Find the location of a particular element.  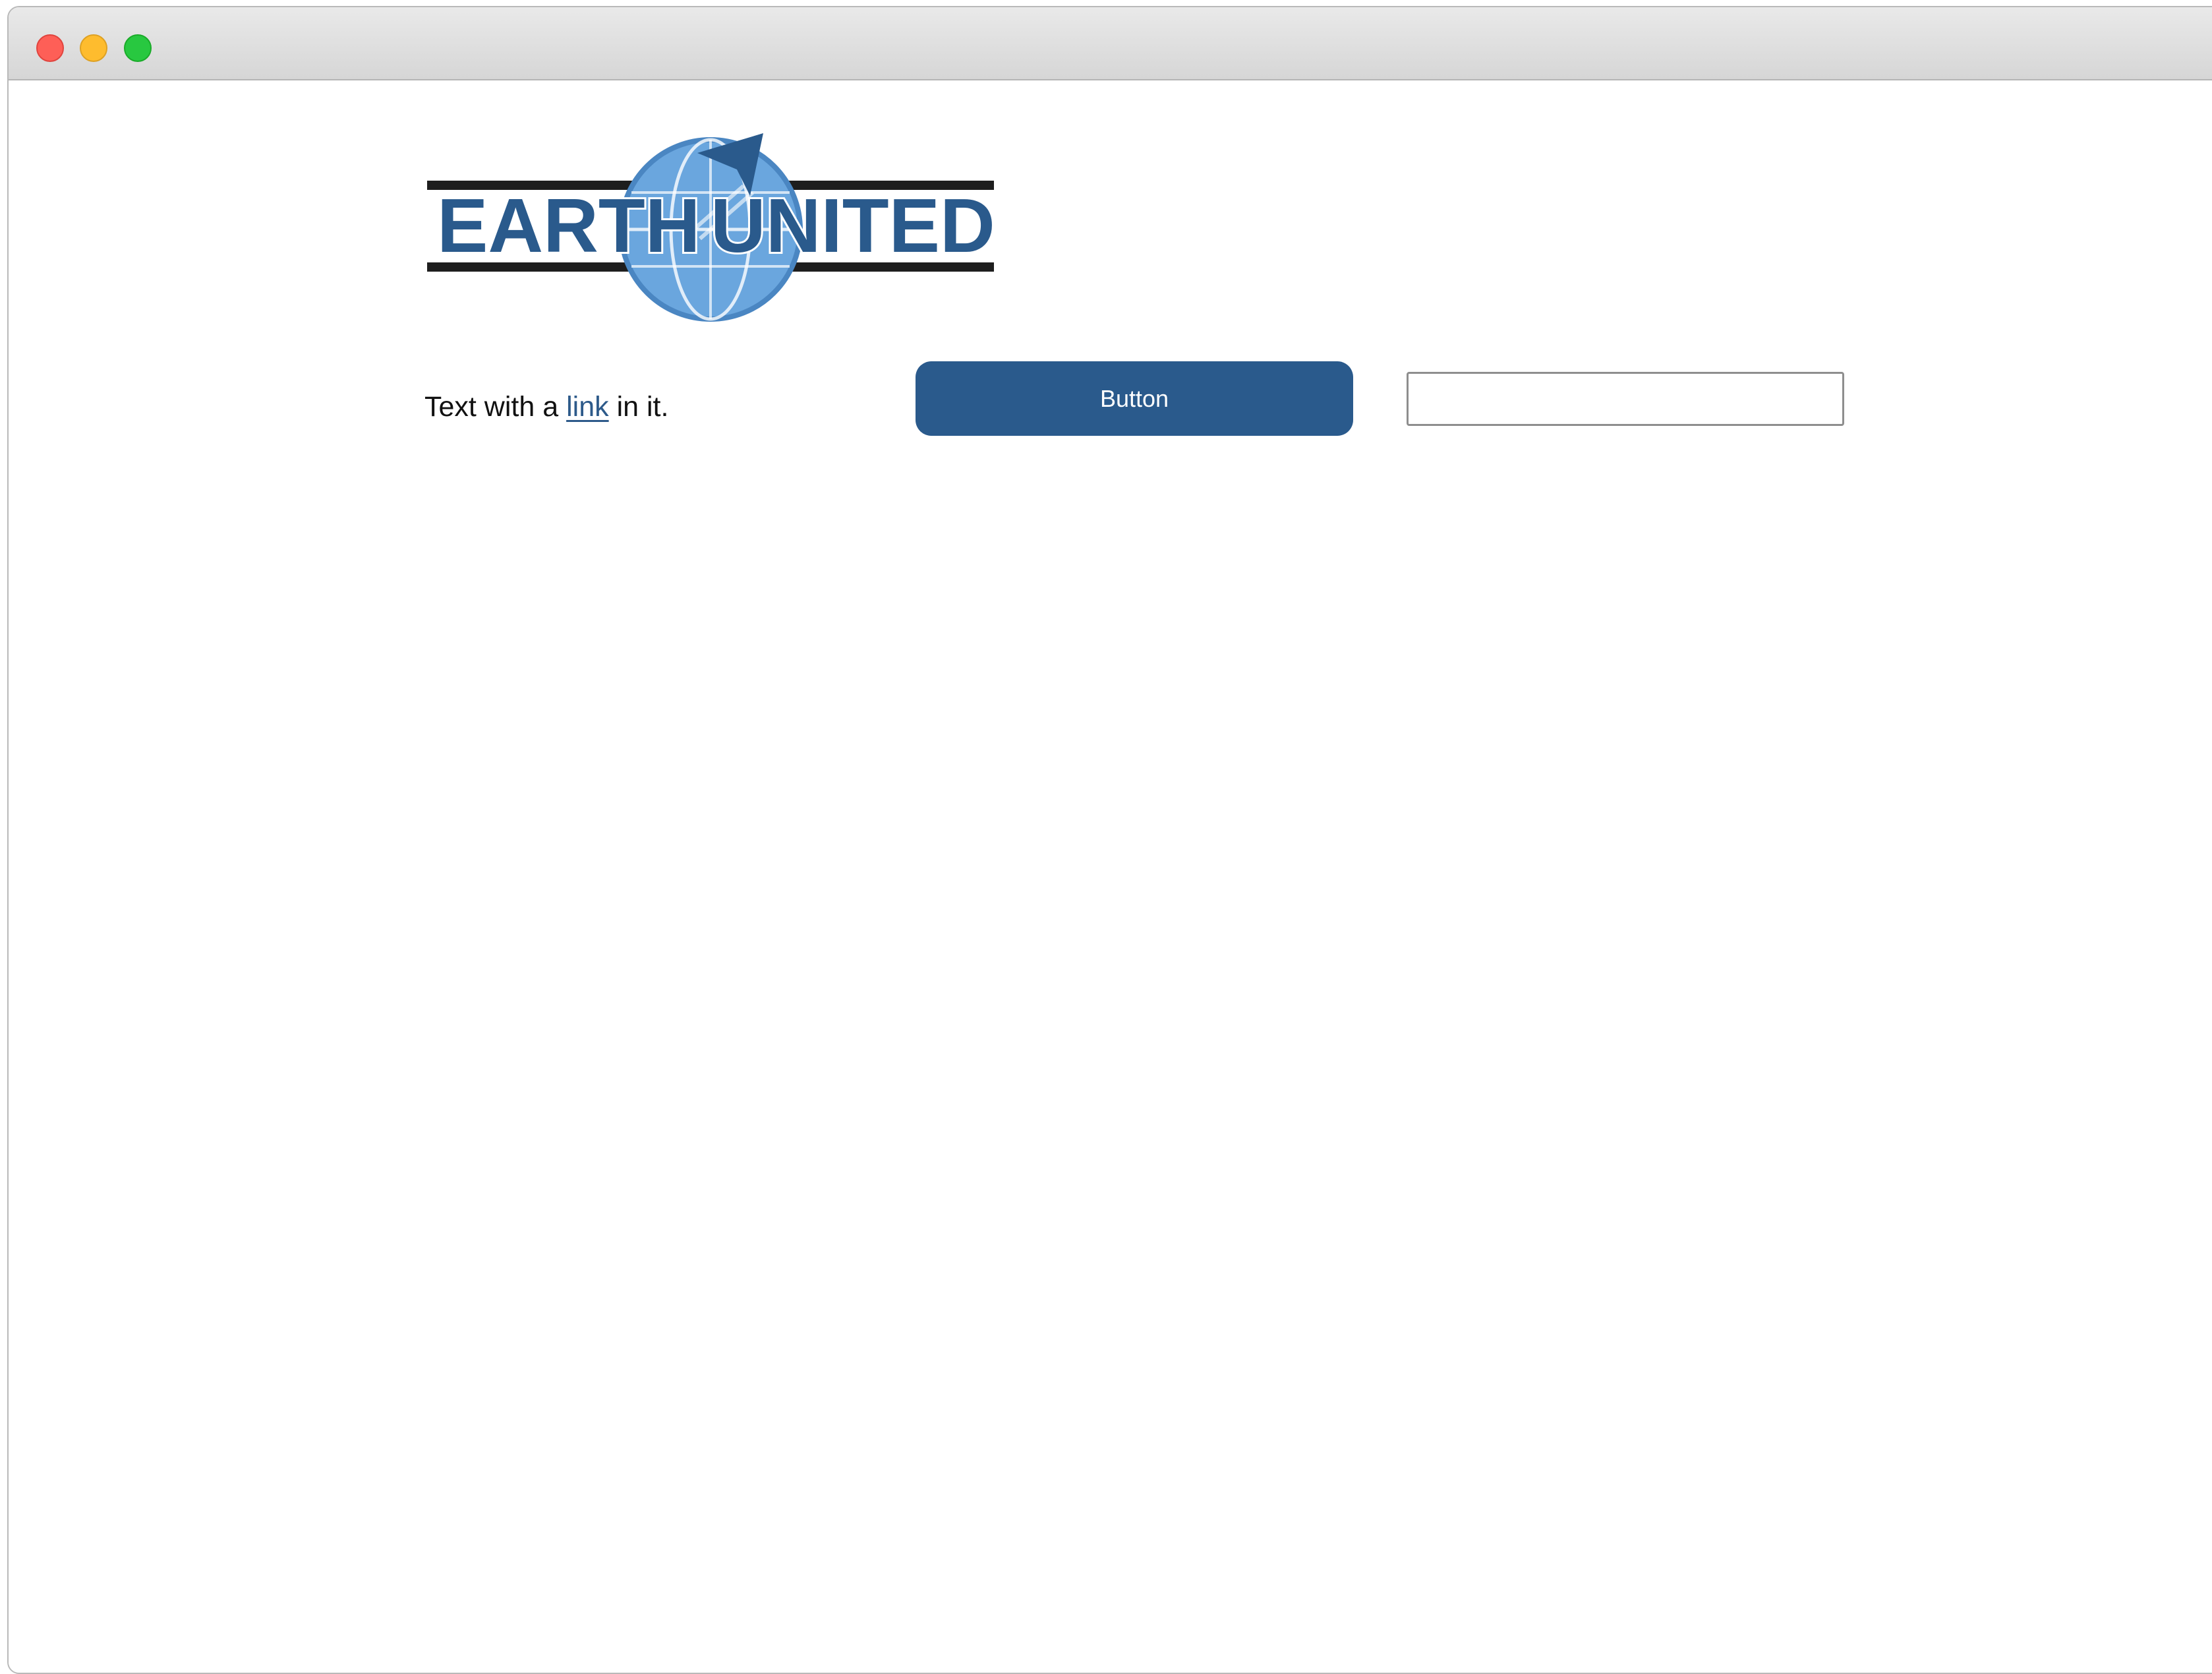

logo-text-right: UNITED is located at coordinates (852, 225).